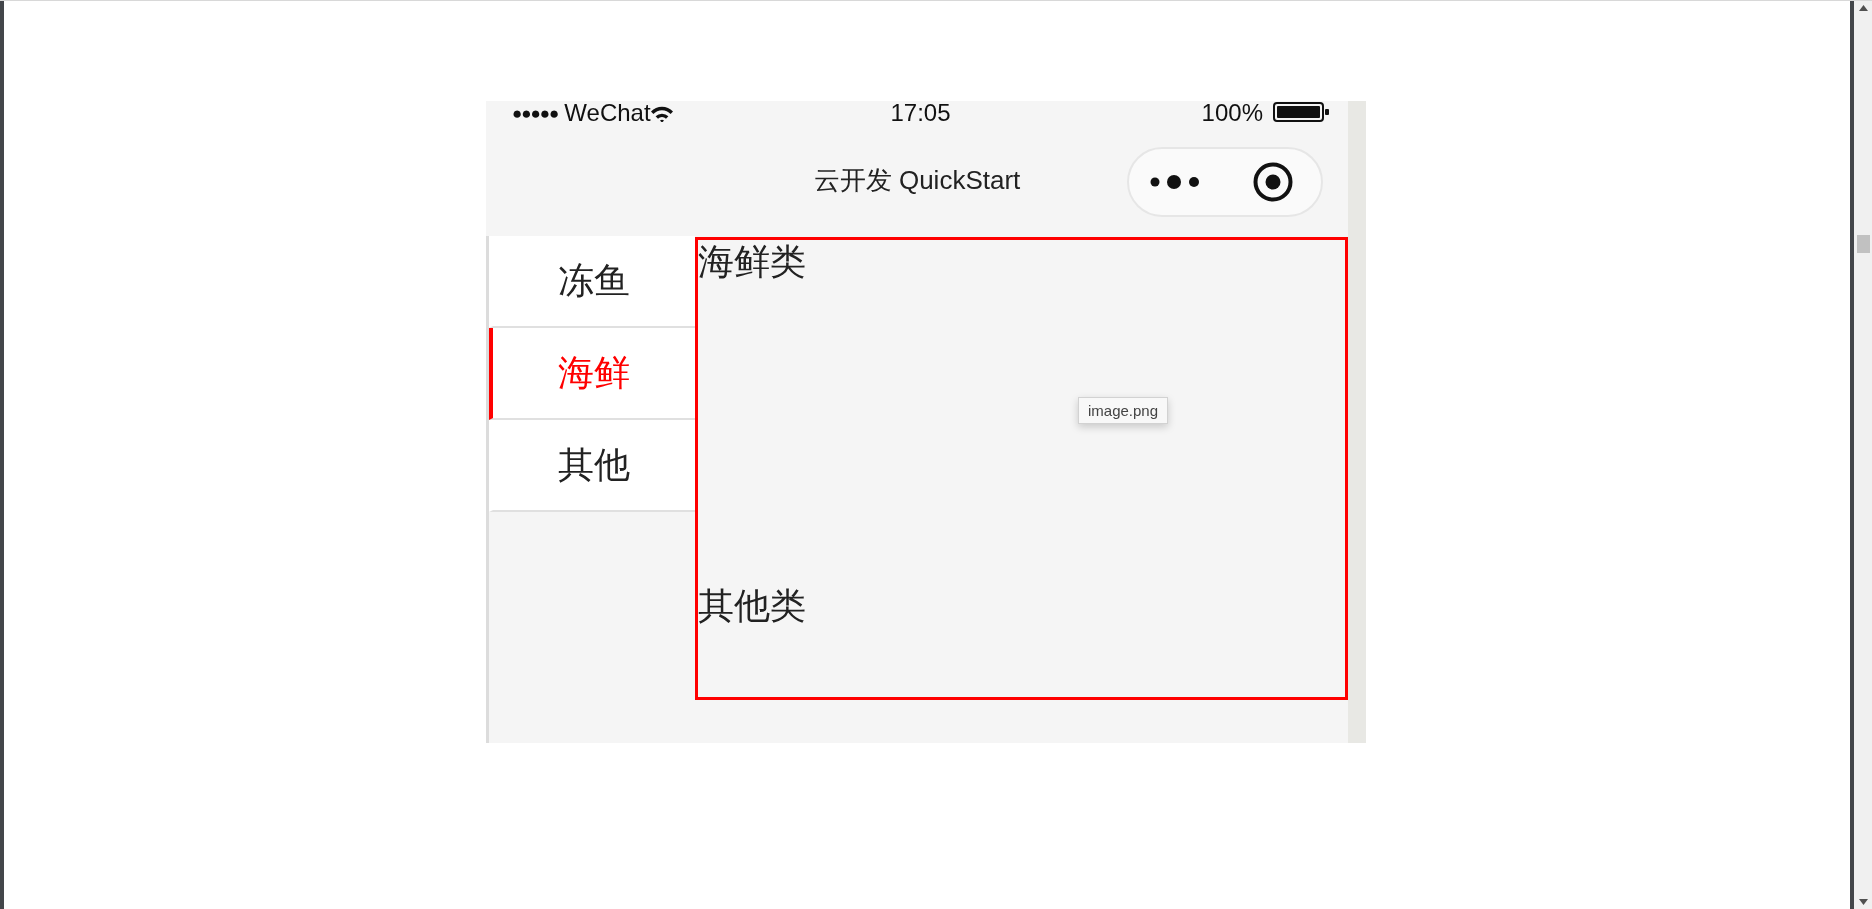 This screenshot has width=1872, height=909. What do you see at coordinates (917, 180) in the screenshot?
I see `page-title: 云开发 QuickStart` at bounding box center [917, 180].